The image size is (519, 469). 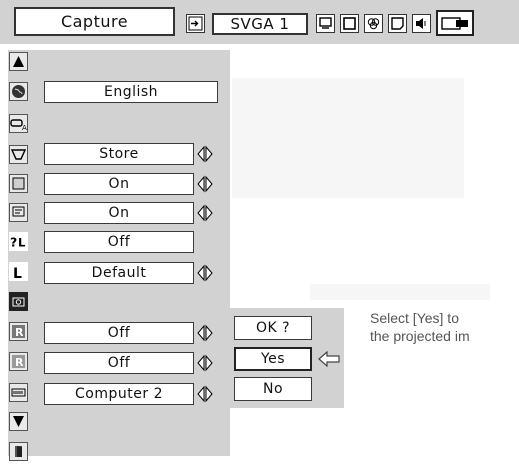 What do you see at coordinates (373, 23) in the screenshot?
I see `color-icon` at bounding box center [373, 23].